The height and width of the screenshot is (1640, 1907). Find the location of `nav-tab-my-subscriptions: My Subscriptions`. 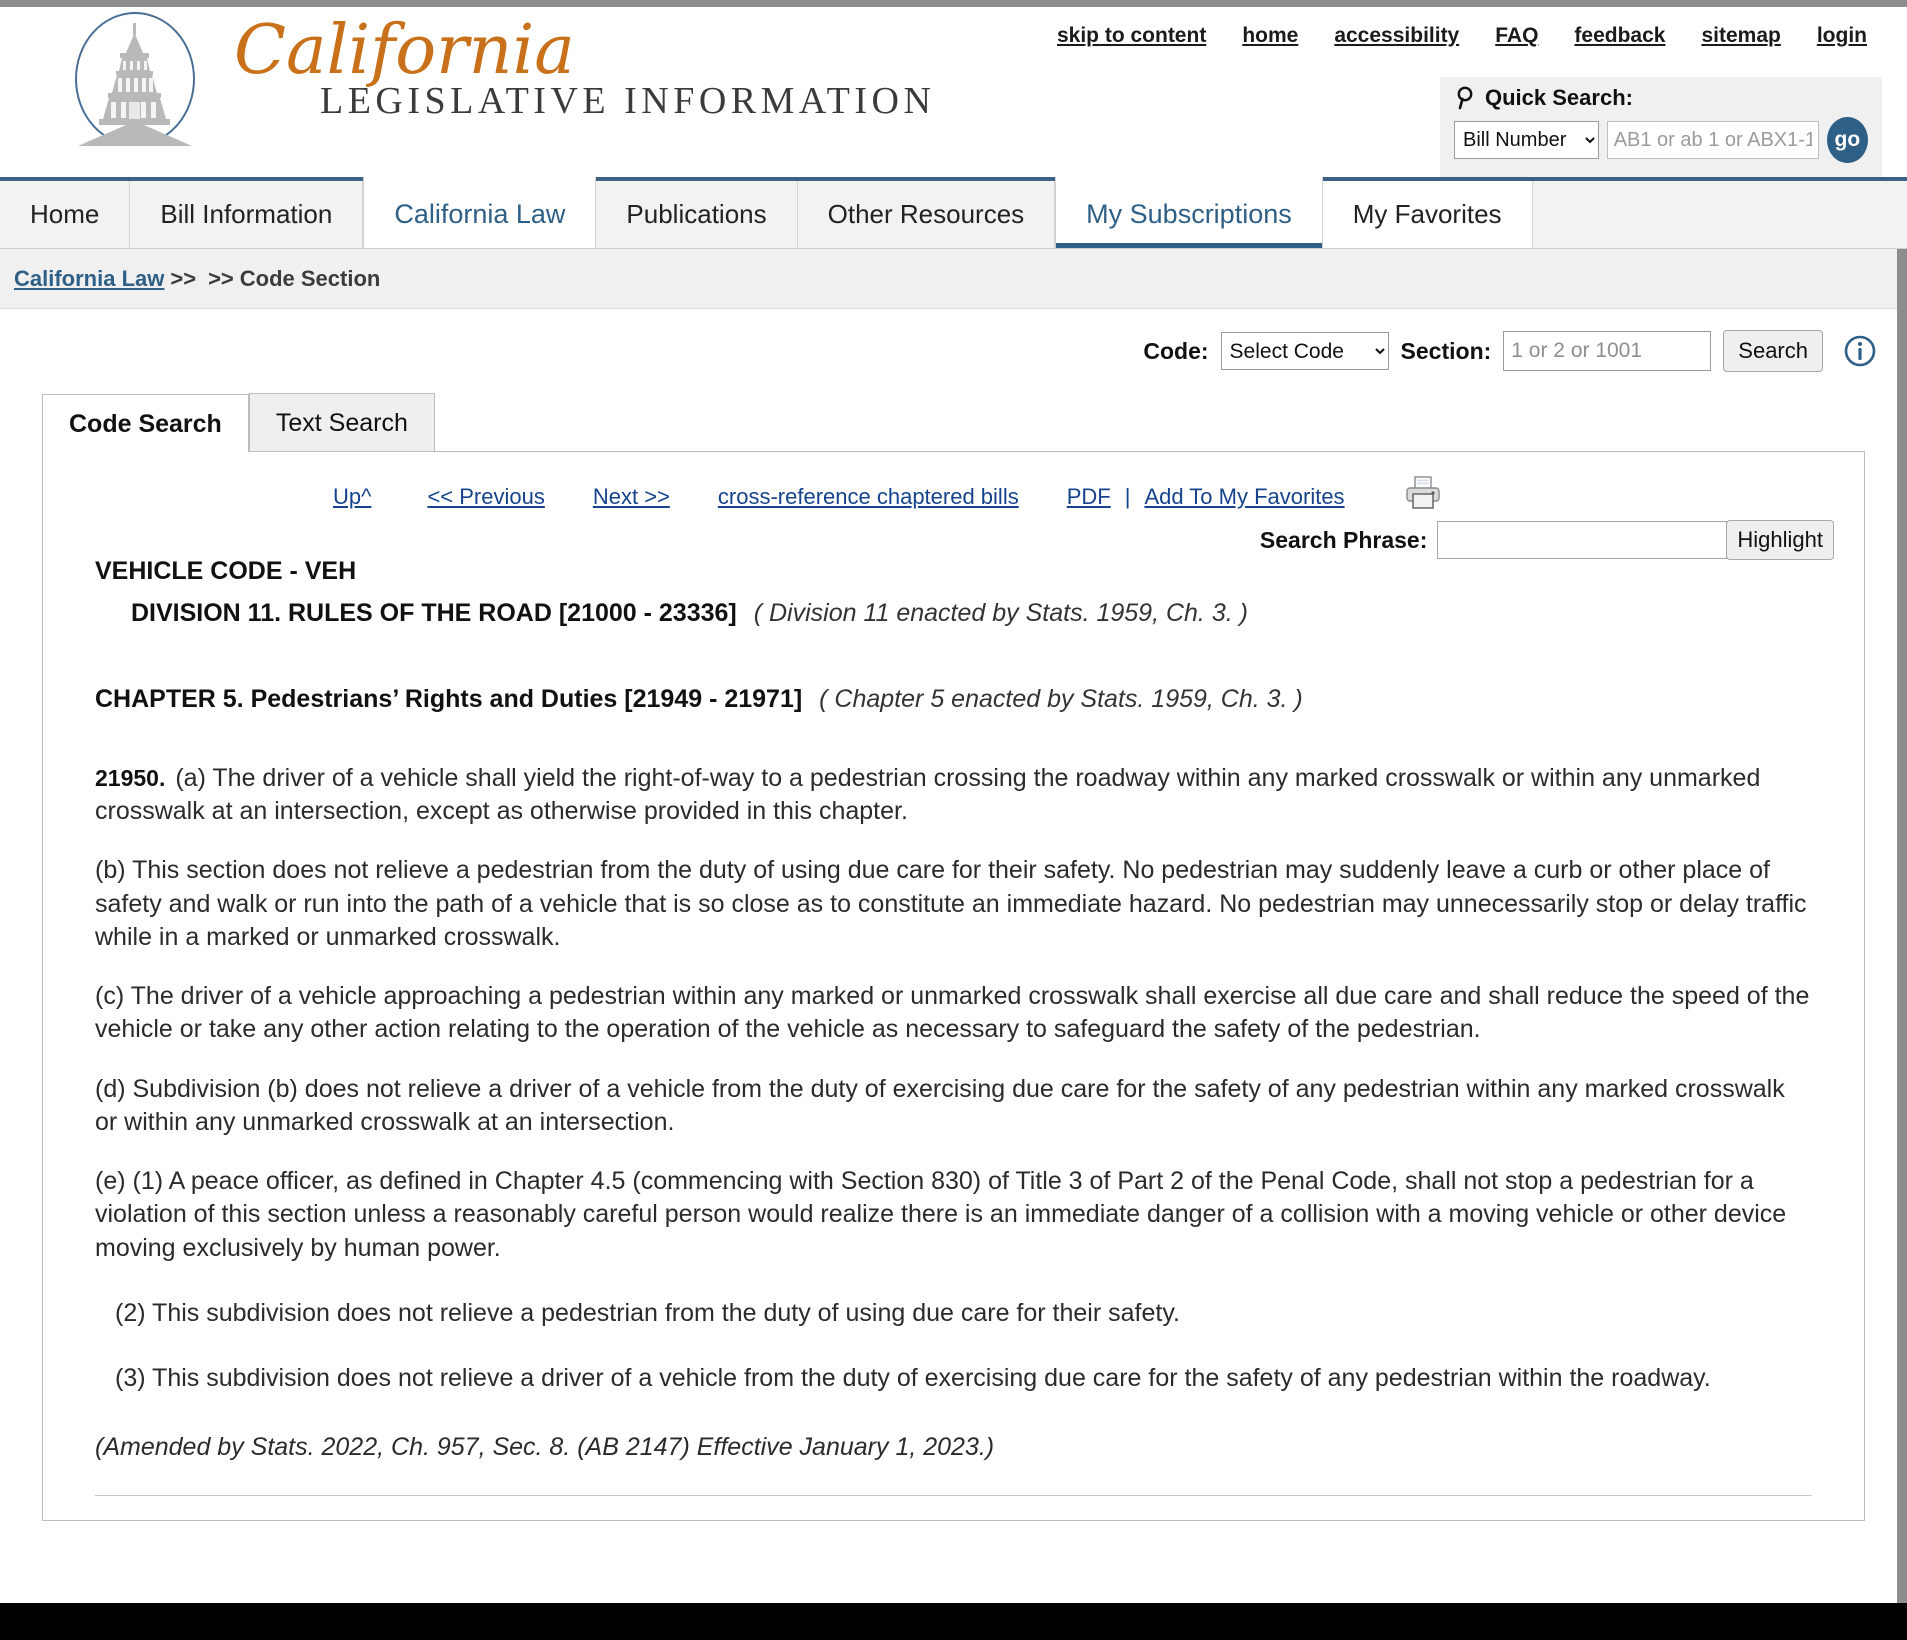

nav-tab-my-subscriptions: My Subscriptions is located at coordinates (1189, 212).